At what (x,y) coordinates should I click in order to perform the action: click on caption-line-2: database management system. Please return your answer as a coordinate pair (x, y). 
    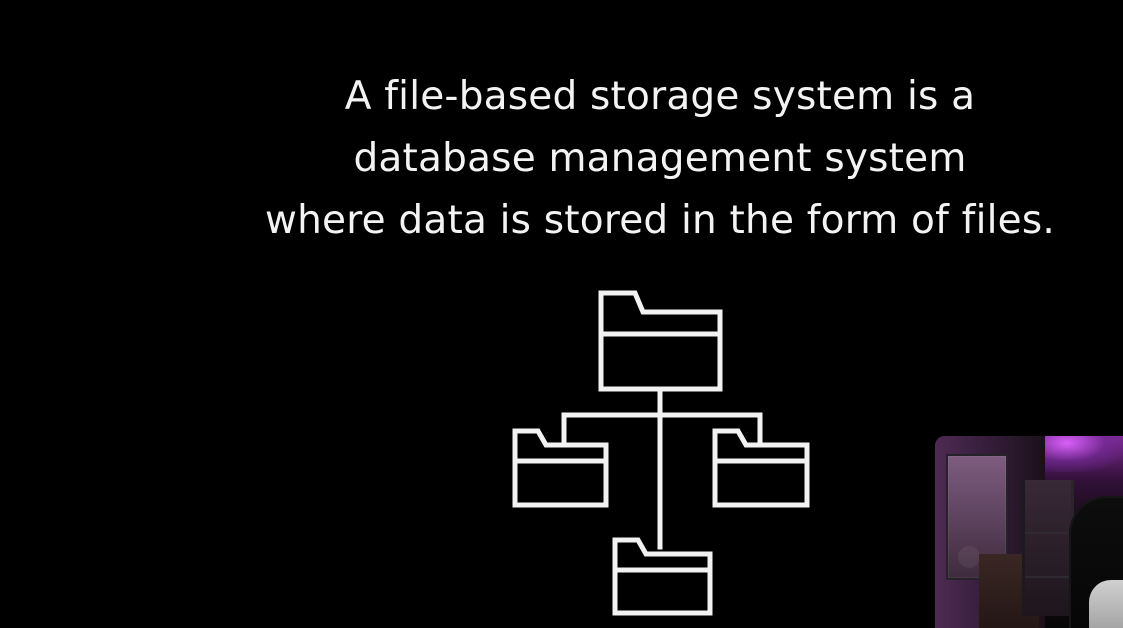
    Looking at the image, I should click on (660, 158).